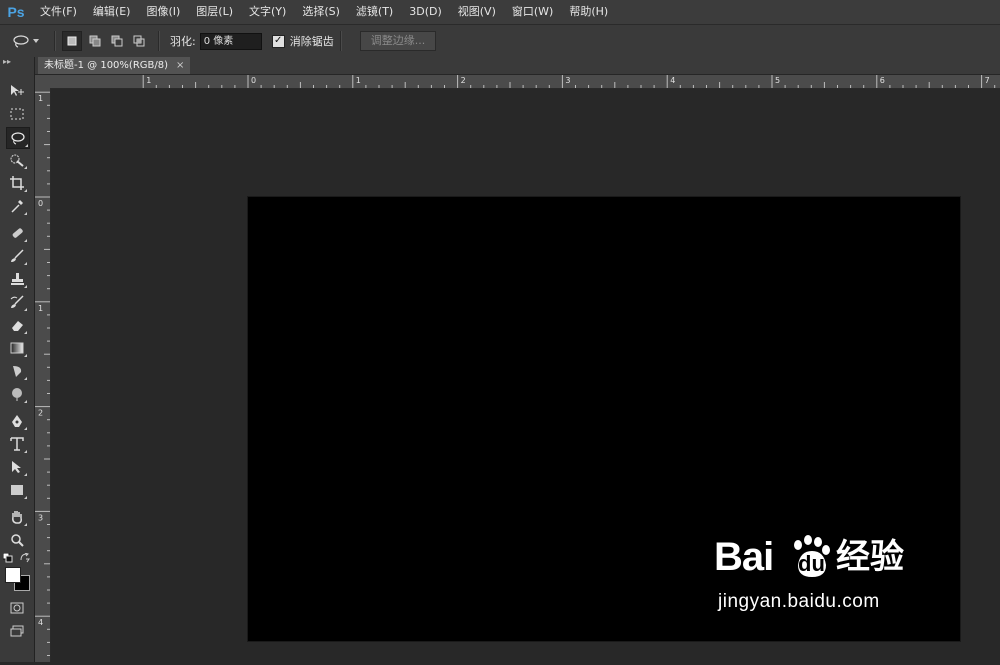  I want to click on menu-3d: 3D(D), so click(425, 12).